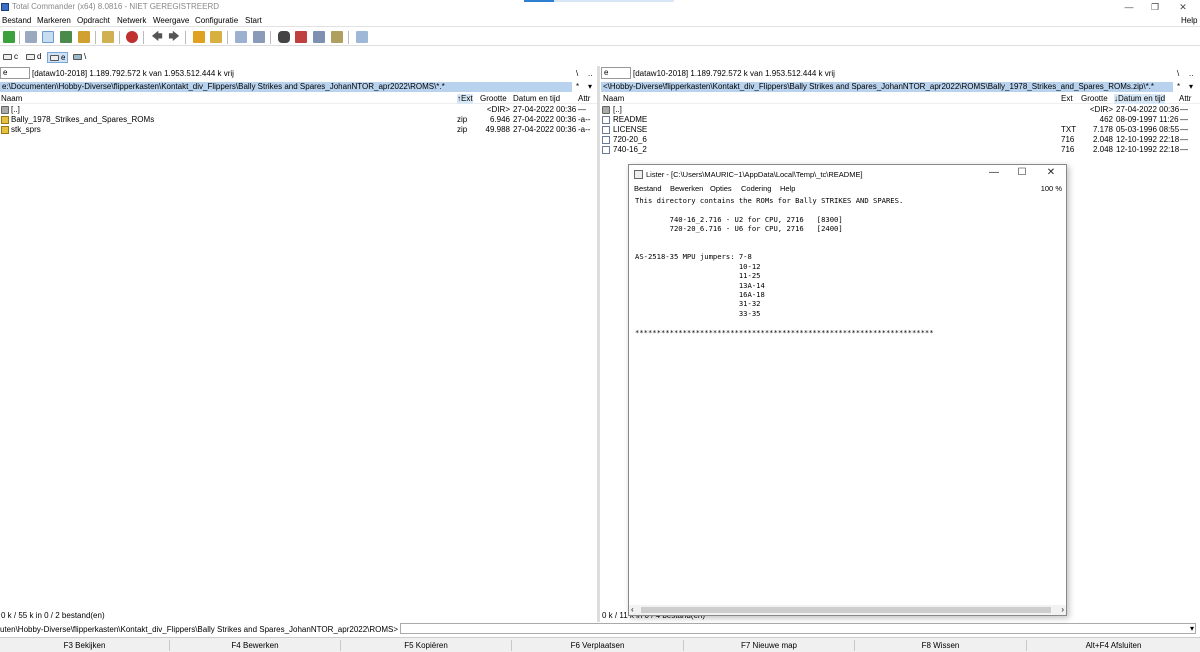 This screenshot has width=1200, height=652. What do you see at coordinates (66, 37) in the screenshot?
I see `thumbnails-icon` at bounding box center [66, 37].